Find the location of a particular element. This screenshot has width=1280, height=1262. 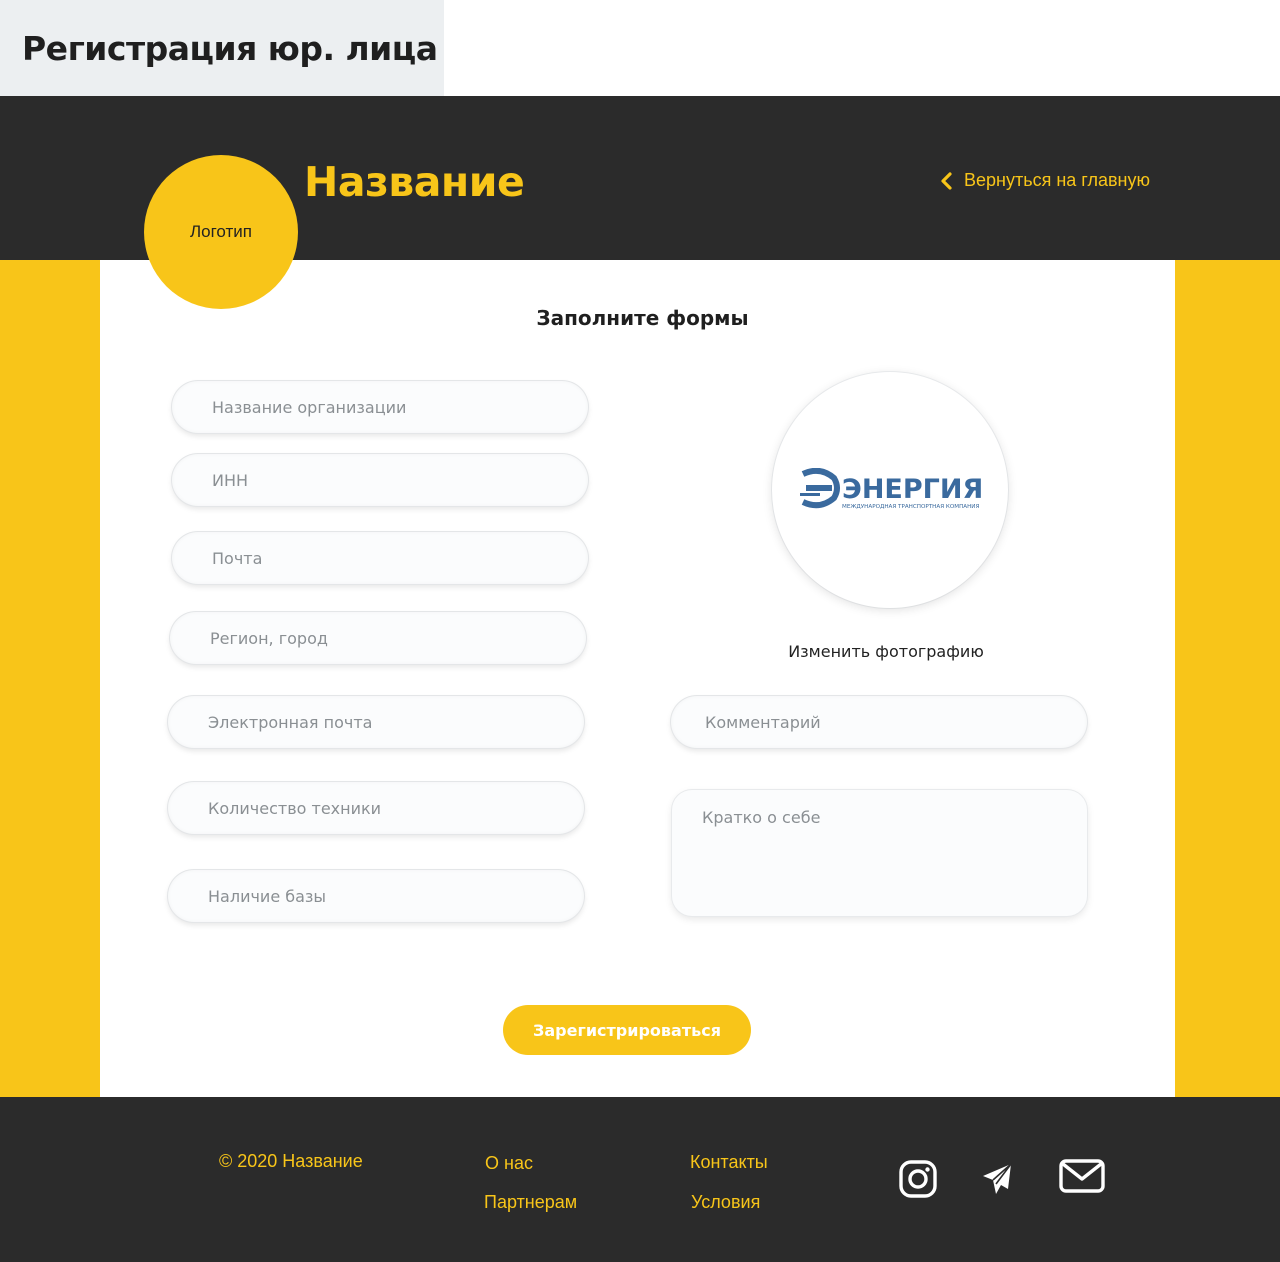

mail-input: Почта is located at coordinates (380, 558).